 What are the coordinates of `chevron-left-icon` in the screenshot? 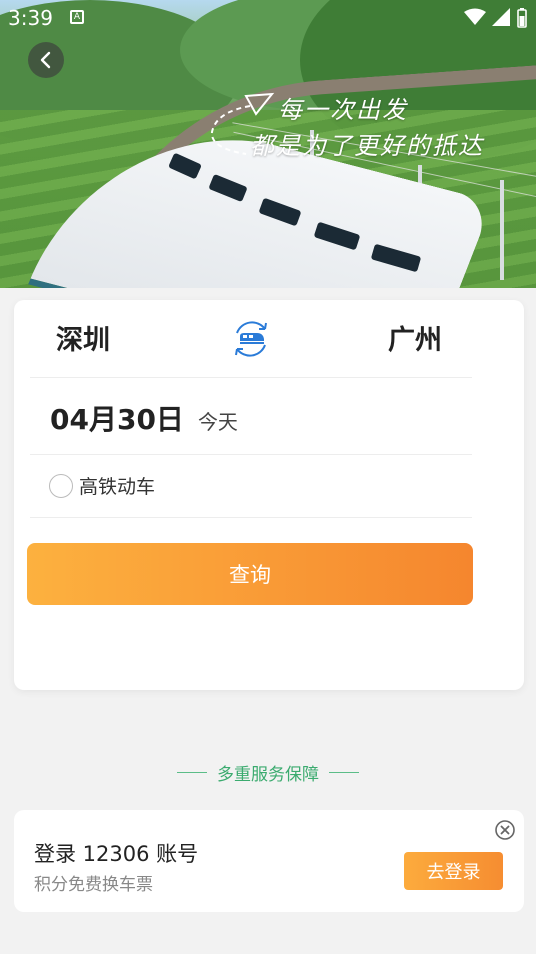 It's located at (45, 60).